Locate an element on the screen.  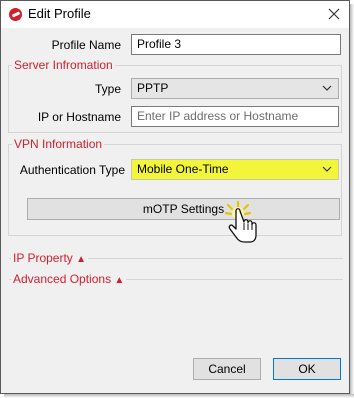
ip-property-label: IP Property is located at coordinates (43, 258).